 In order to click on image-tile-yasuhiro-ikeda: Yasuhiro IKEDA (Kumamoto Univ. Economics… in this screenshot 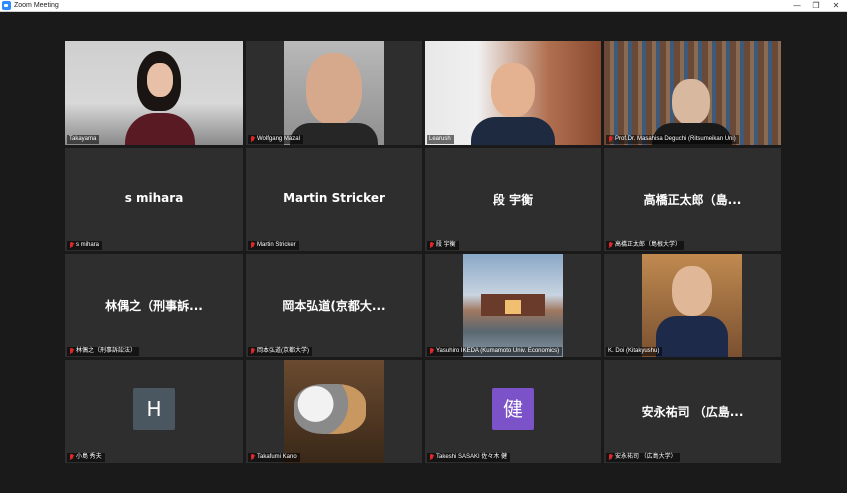, I will do `click(513, 305)`.